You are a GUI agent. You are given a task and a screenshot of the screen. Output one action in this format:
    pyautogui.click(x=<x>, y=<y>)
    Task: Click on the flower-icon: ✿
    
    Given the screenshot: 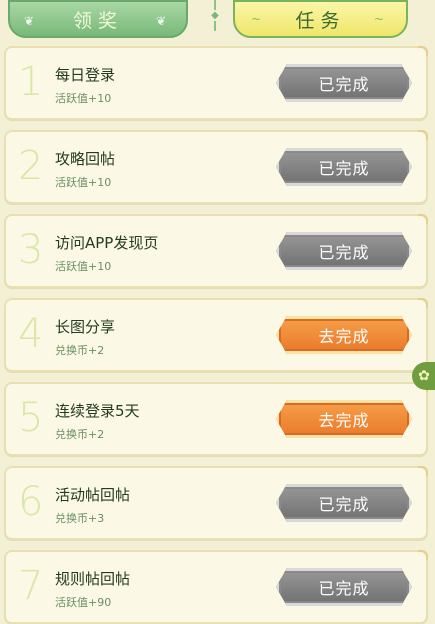 What is the action you would take?
    pyautogui.click(x=423, y=376)
    